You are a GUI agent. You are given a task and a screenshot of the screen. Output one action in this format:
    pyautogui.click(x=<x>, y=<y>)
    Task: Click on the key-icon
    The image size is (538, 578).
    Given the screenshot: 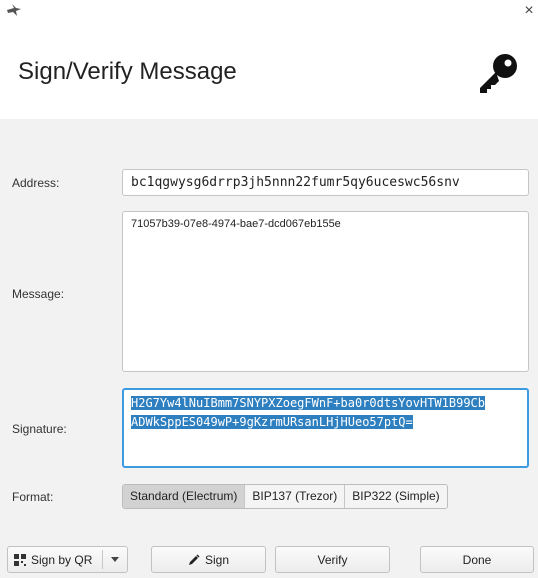 What is the action you would take?
    pyautogui.click(x=498, y=73)
    